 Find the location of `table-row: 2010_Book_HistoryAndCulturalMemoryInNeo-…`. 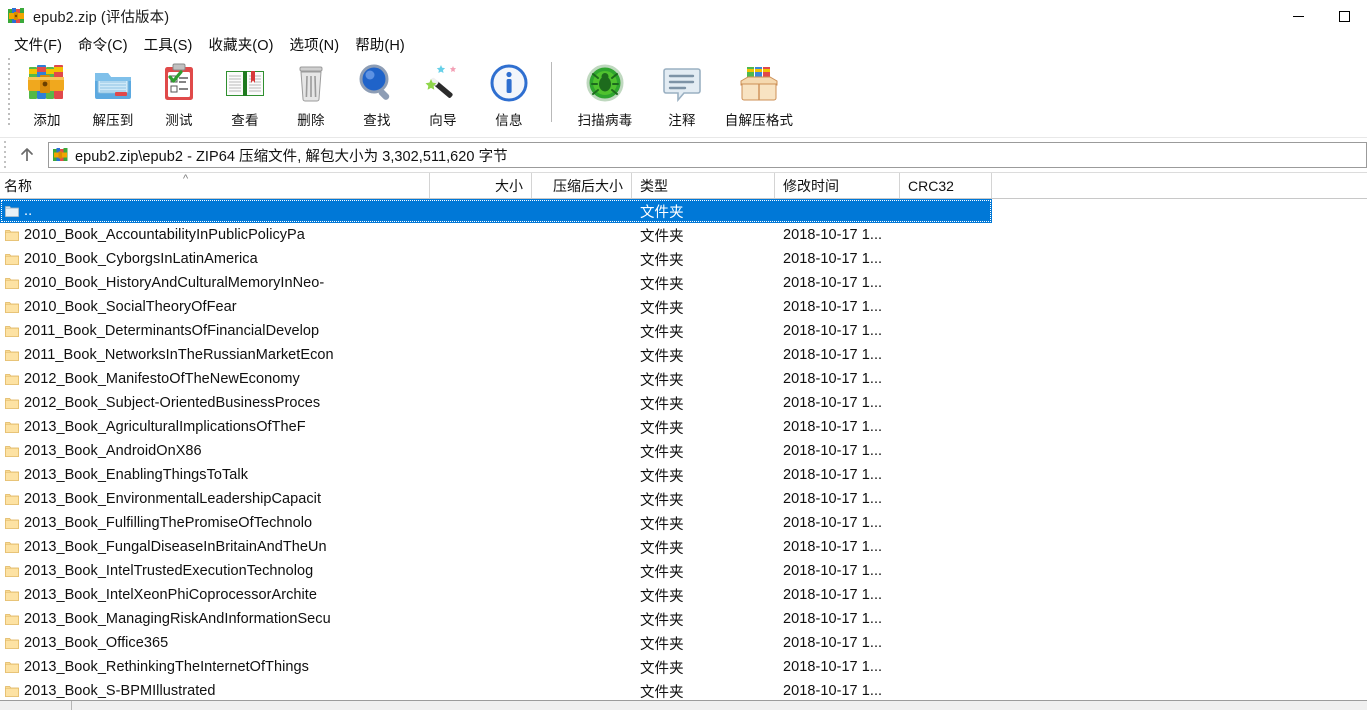

table-row: 2010_Book_HistoryAndCulturalMemoryInNeo-… is located at coordinates (683, 283).